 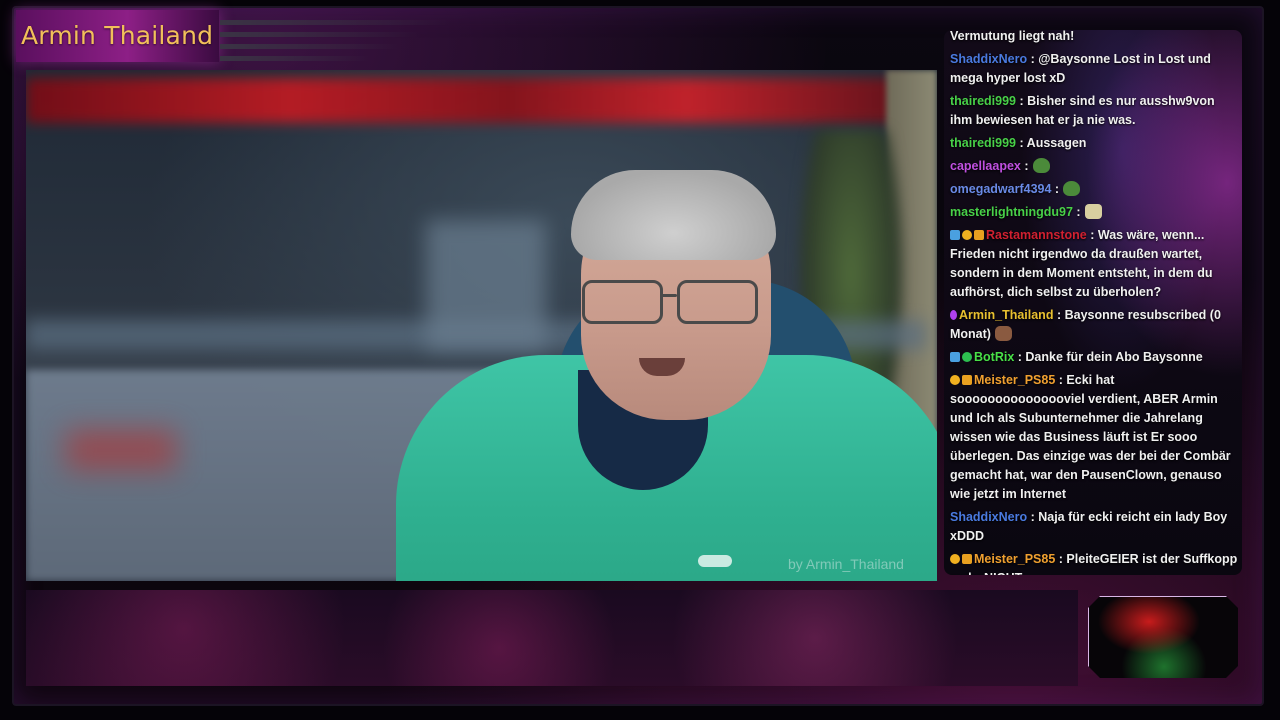 I want to click on background-box, so click(x=486, y=285).